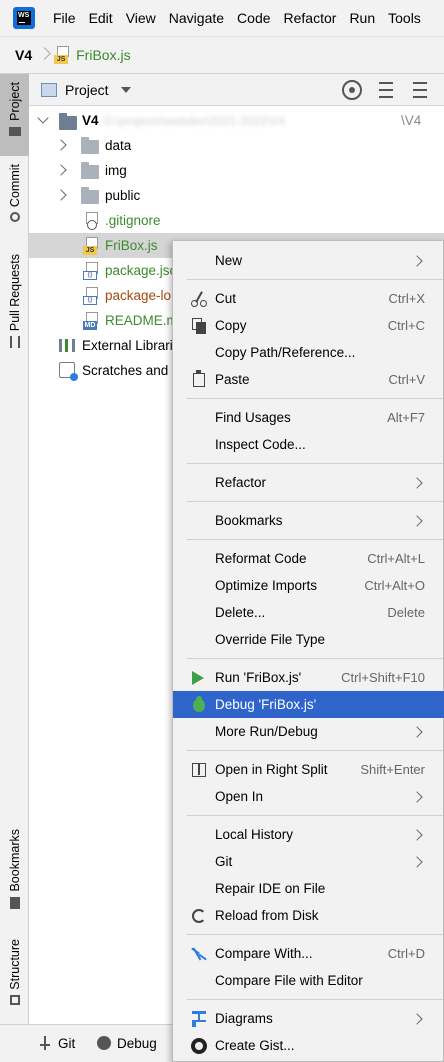 The image size is (444, 1062). Describe the element at coordinates (125, 89) in the screenshot. I see `view-mode-dropdown-icon` at that location.